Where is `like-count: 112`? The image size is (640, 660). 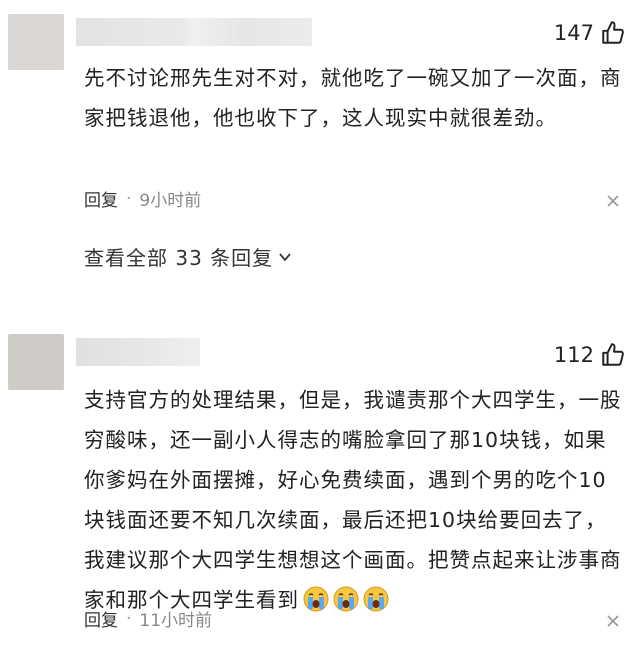 like-count: 112 is located at coordinates (590, 355).